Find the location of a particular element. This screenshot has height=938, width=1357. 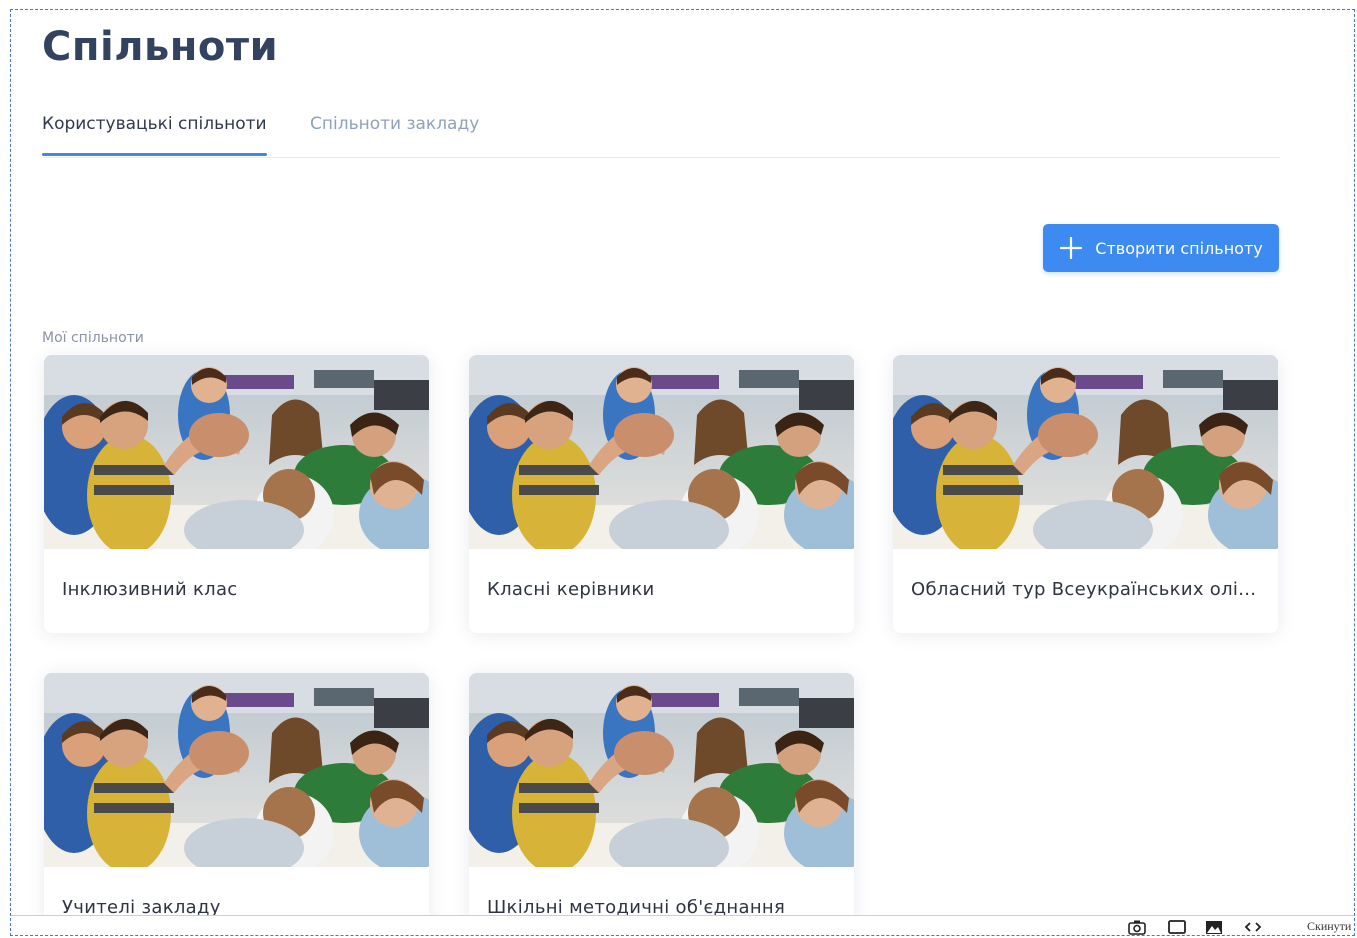

page-title: Спільноти is located at coordinates (160, 47).